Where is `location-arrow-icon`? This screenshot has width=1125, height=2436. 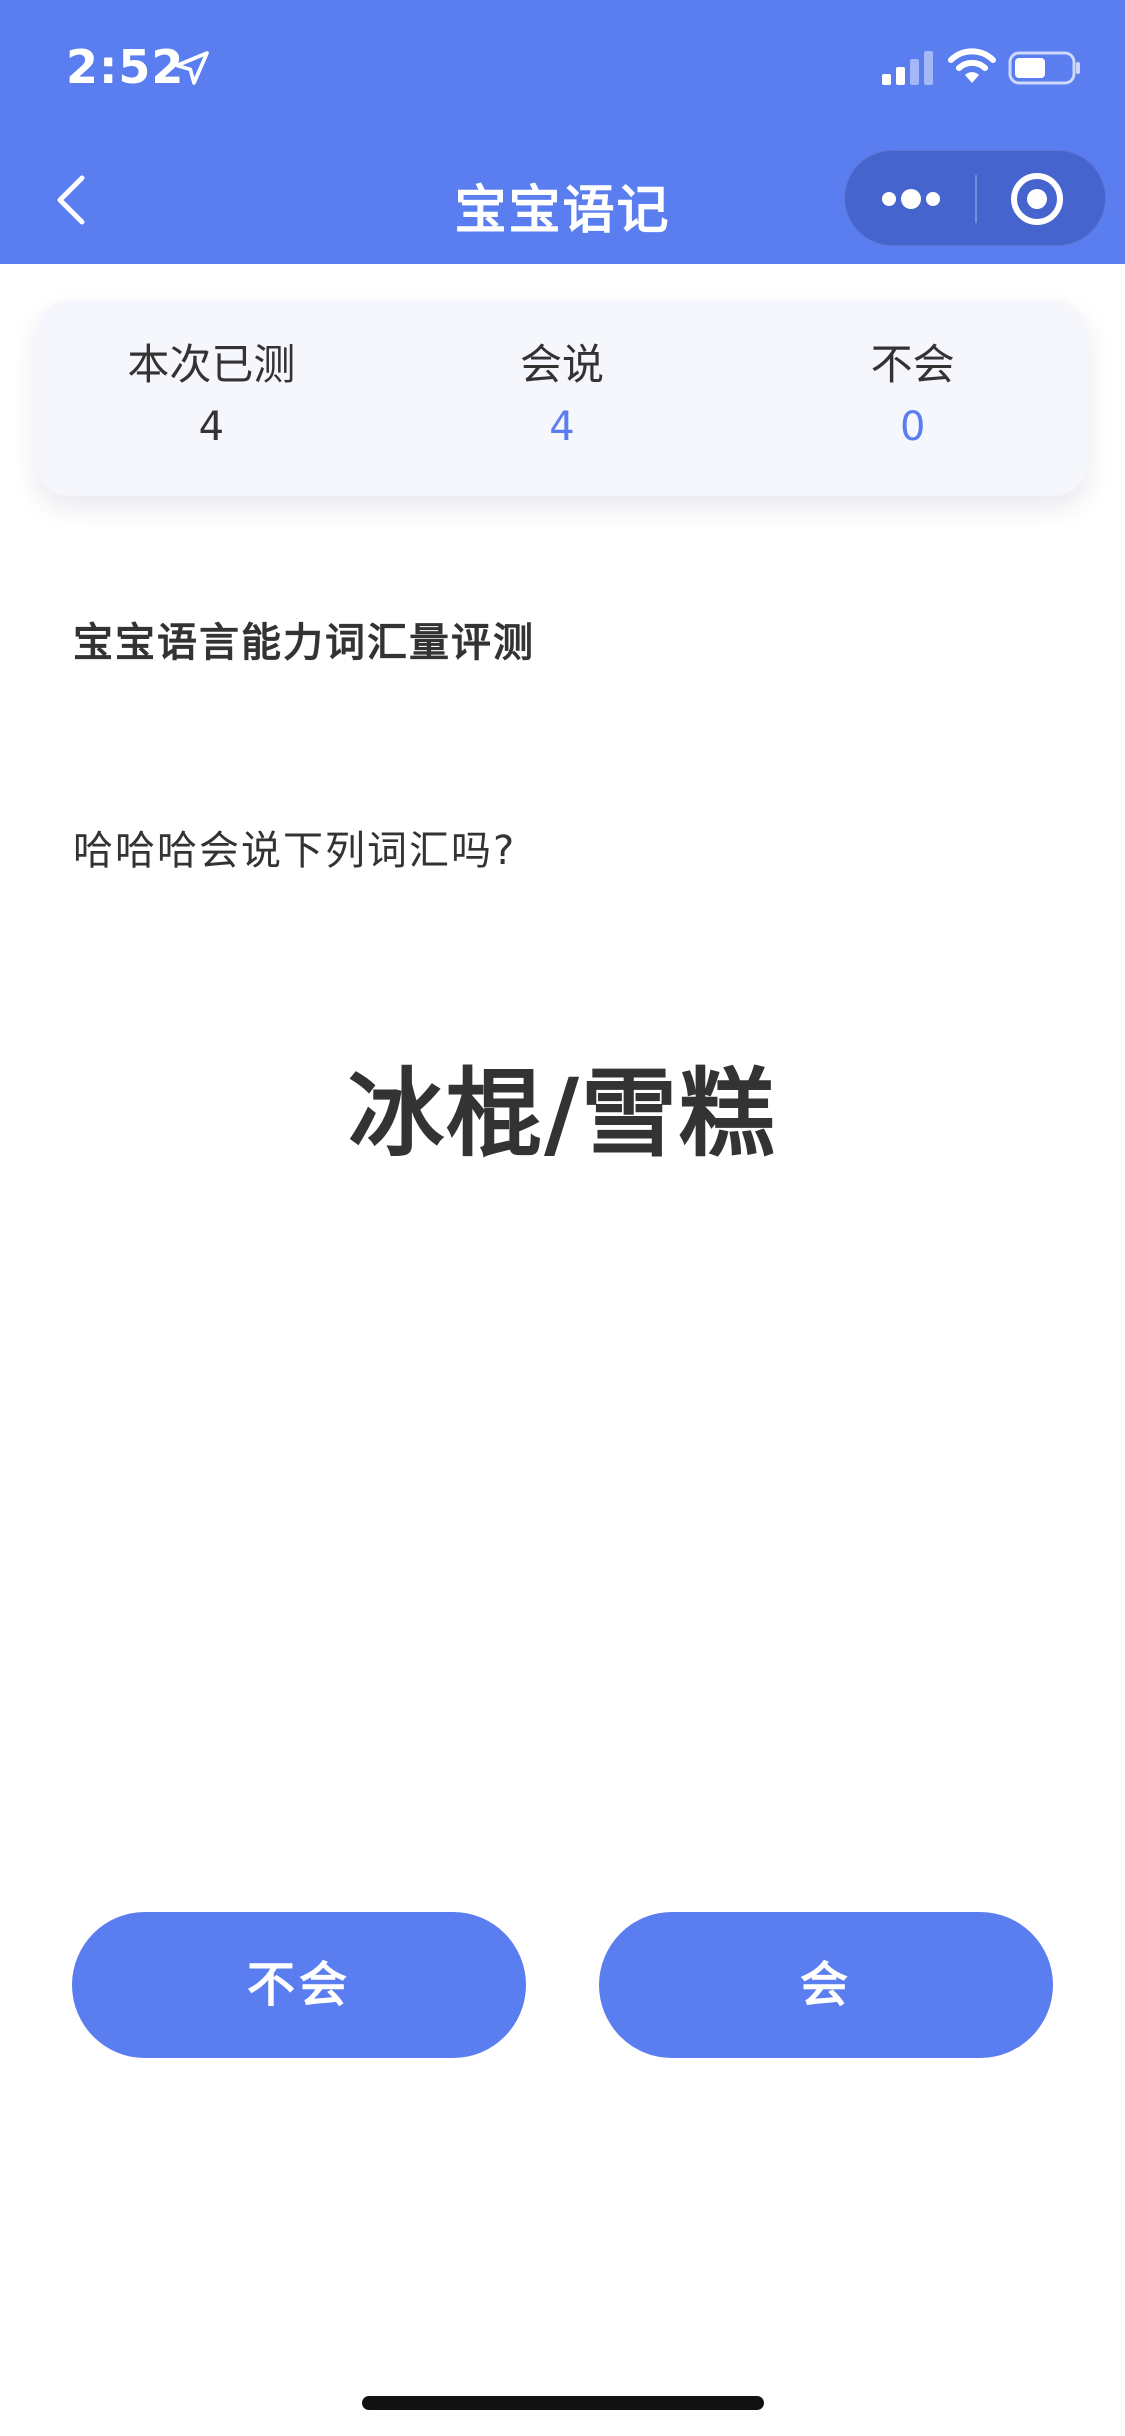 location-arrow-icon is located at coordinates (192, 68).